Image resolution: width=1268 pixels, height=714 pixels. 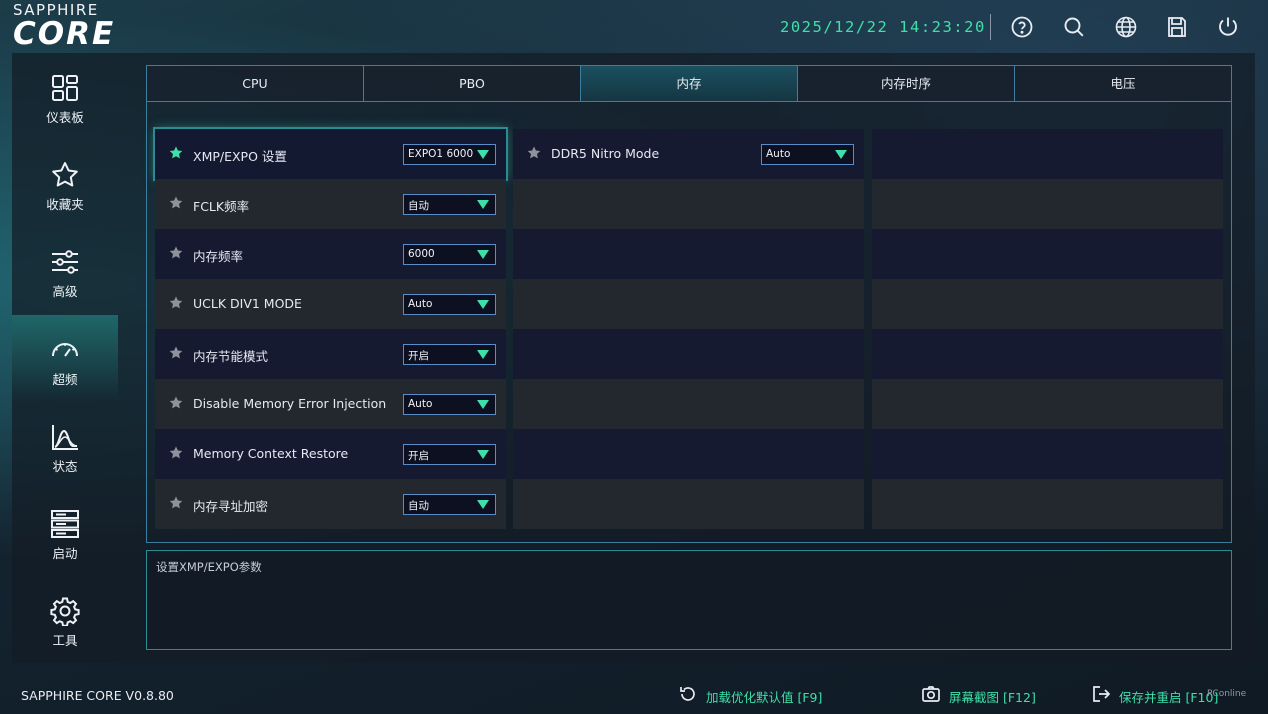 What do you see at coordinates (1022, 27) in the screenshot?
I see `help-icon` at bounding box center [1022, 27].